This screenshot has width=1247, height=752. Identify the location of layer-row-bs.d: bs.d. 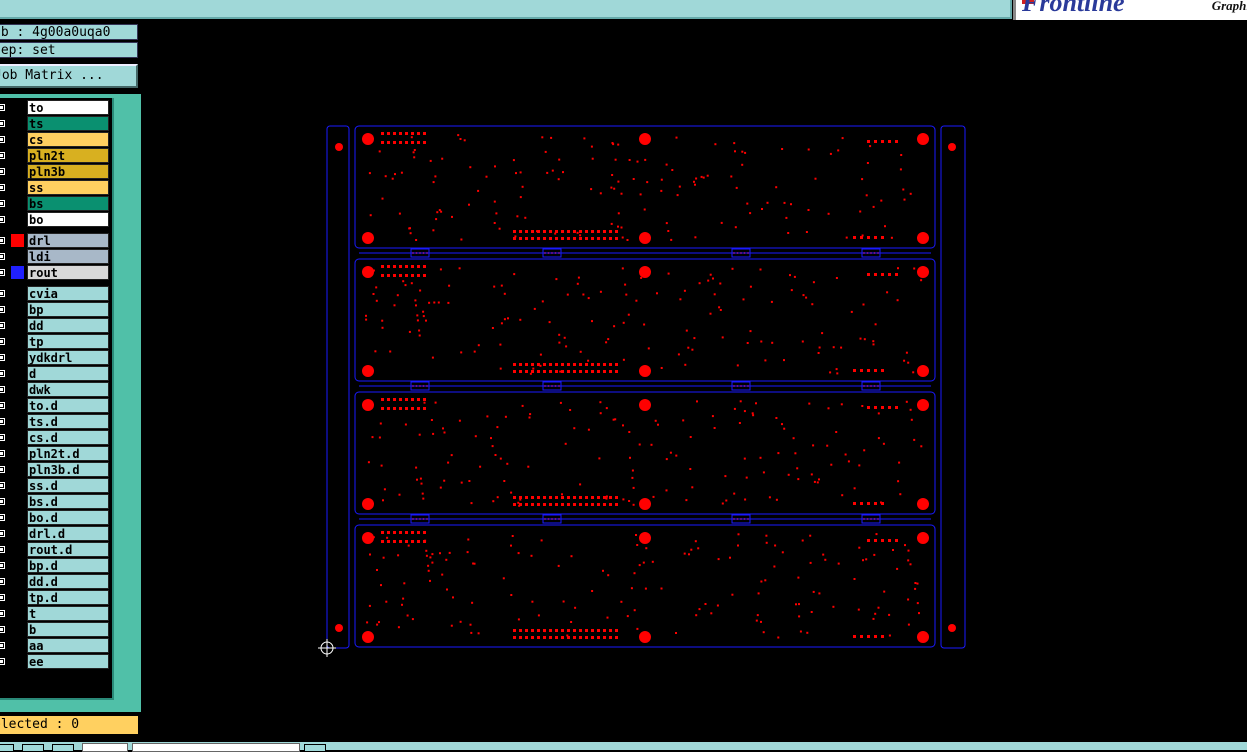
(56, 501).